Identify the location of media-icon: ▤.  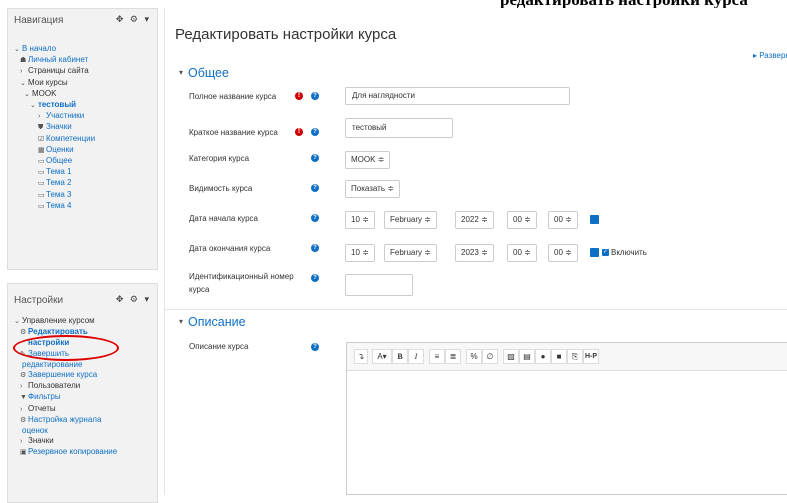
(527, 356).